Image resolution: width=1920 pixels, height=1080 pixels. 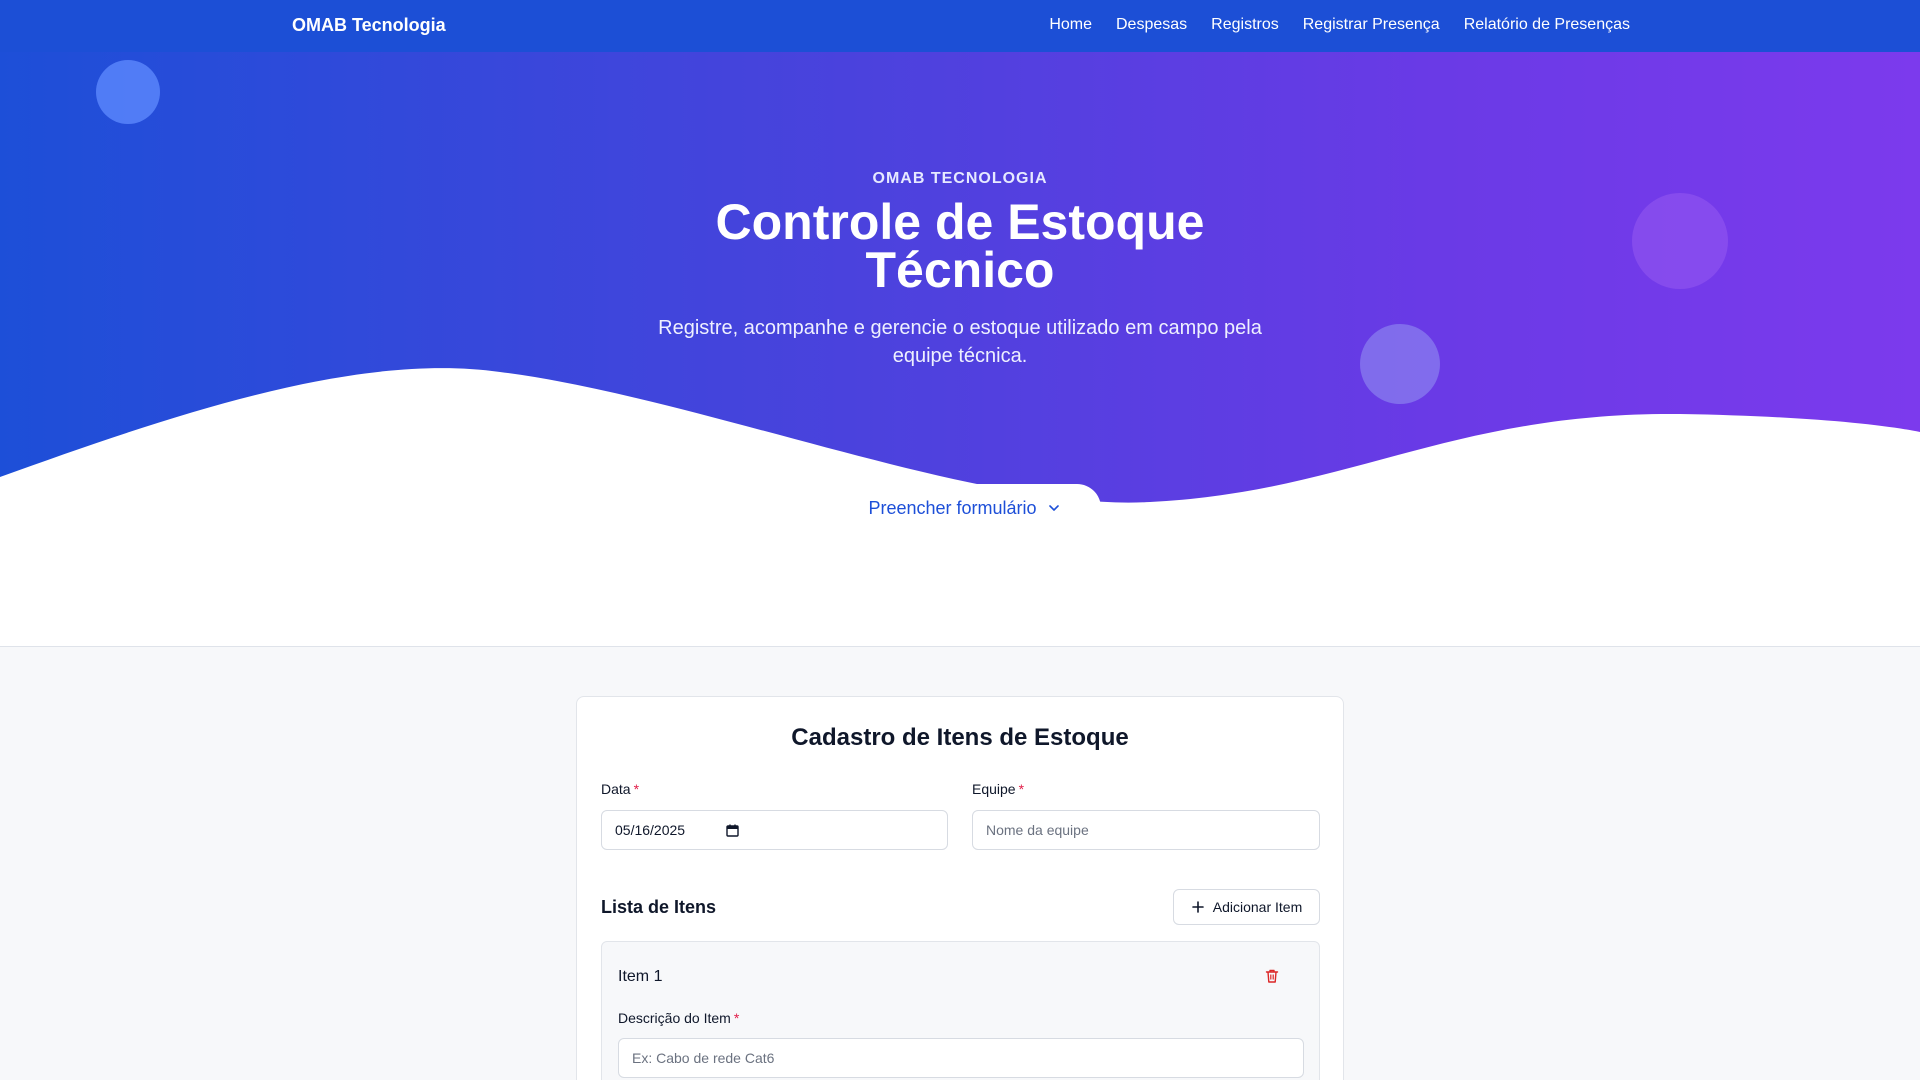 I want to click on nav-link-home: Home, so click(x=1070, y=25).